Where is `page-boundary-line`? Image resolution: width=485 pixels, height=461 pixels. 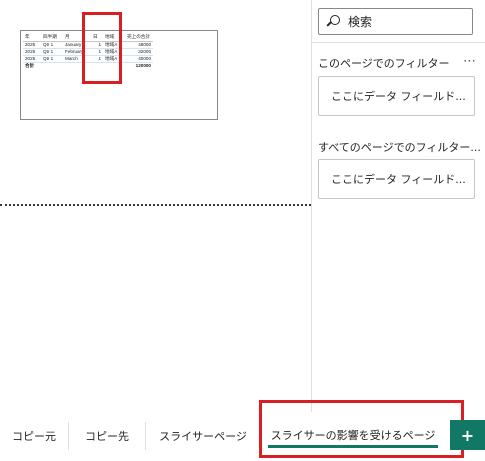 page-boundary-line is located at coordinates (155, 205).